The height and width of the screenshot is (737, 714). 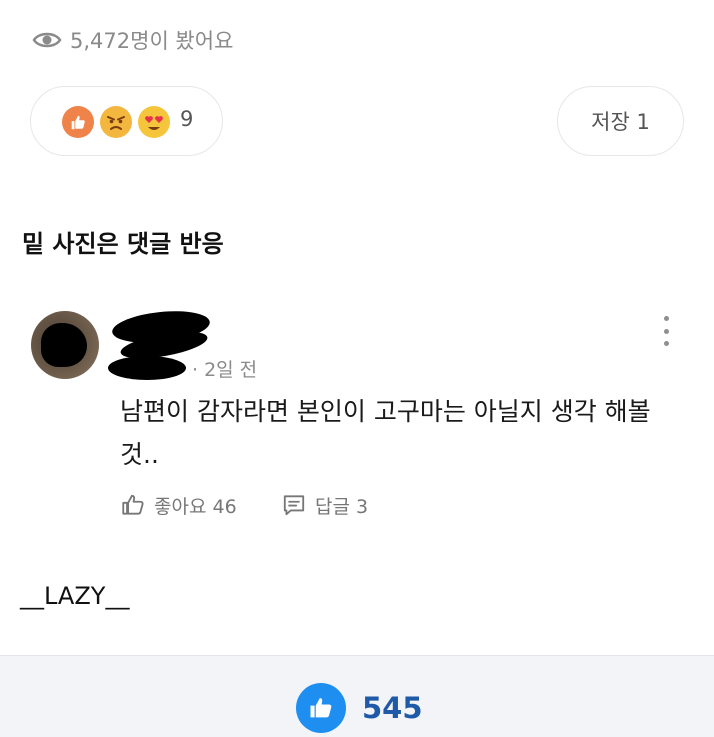 I want to click on comment-like-label: 좋아요 46, so click(x=195, y=506).